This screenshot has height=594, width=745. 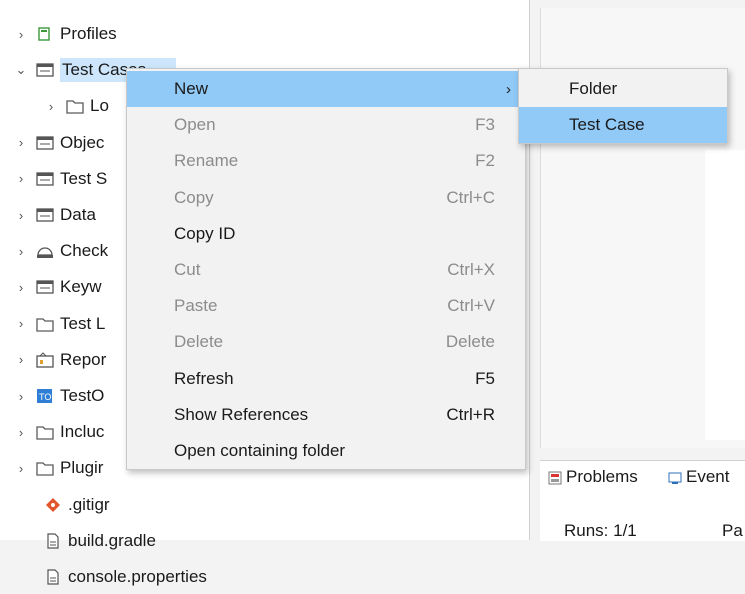 I want to click on tree-item: › Objec, so click(x=59, y=143).